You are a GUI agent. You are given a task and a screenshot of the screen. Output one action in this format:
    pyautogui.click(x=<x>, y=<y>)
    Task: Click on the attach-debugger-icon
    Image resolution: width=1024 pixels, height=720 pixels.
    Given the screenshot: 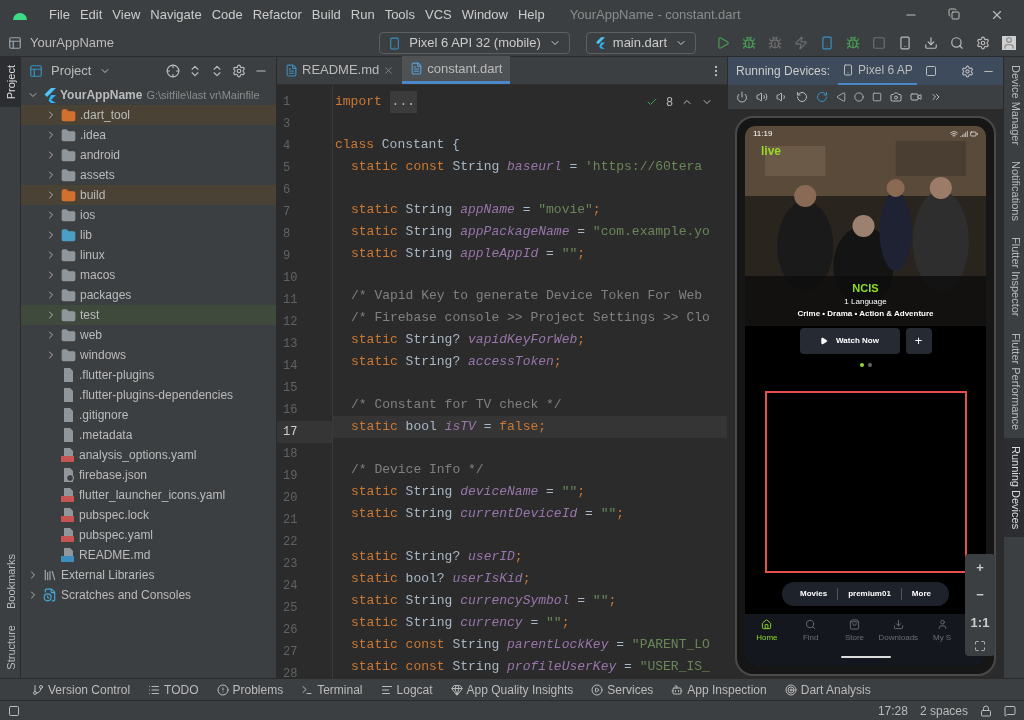 What is the action you would take?
    pyautogui.click(x=775, y=43)
    